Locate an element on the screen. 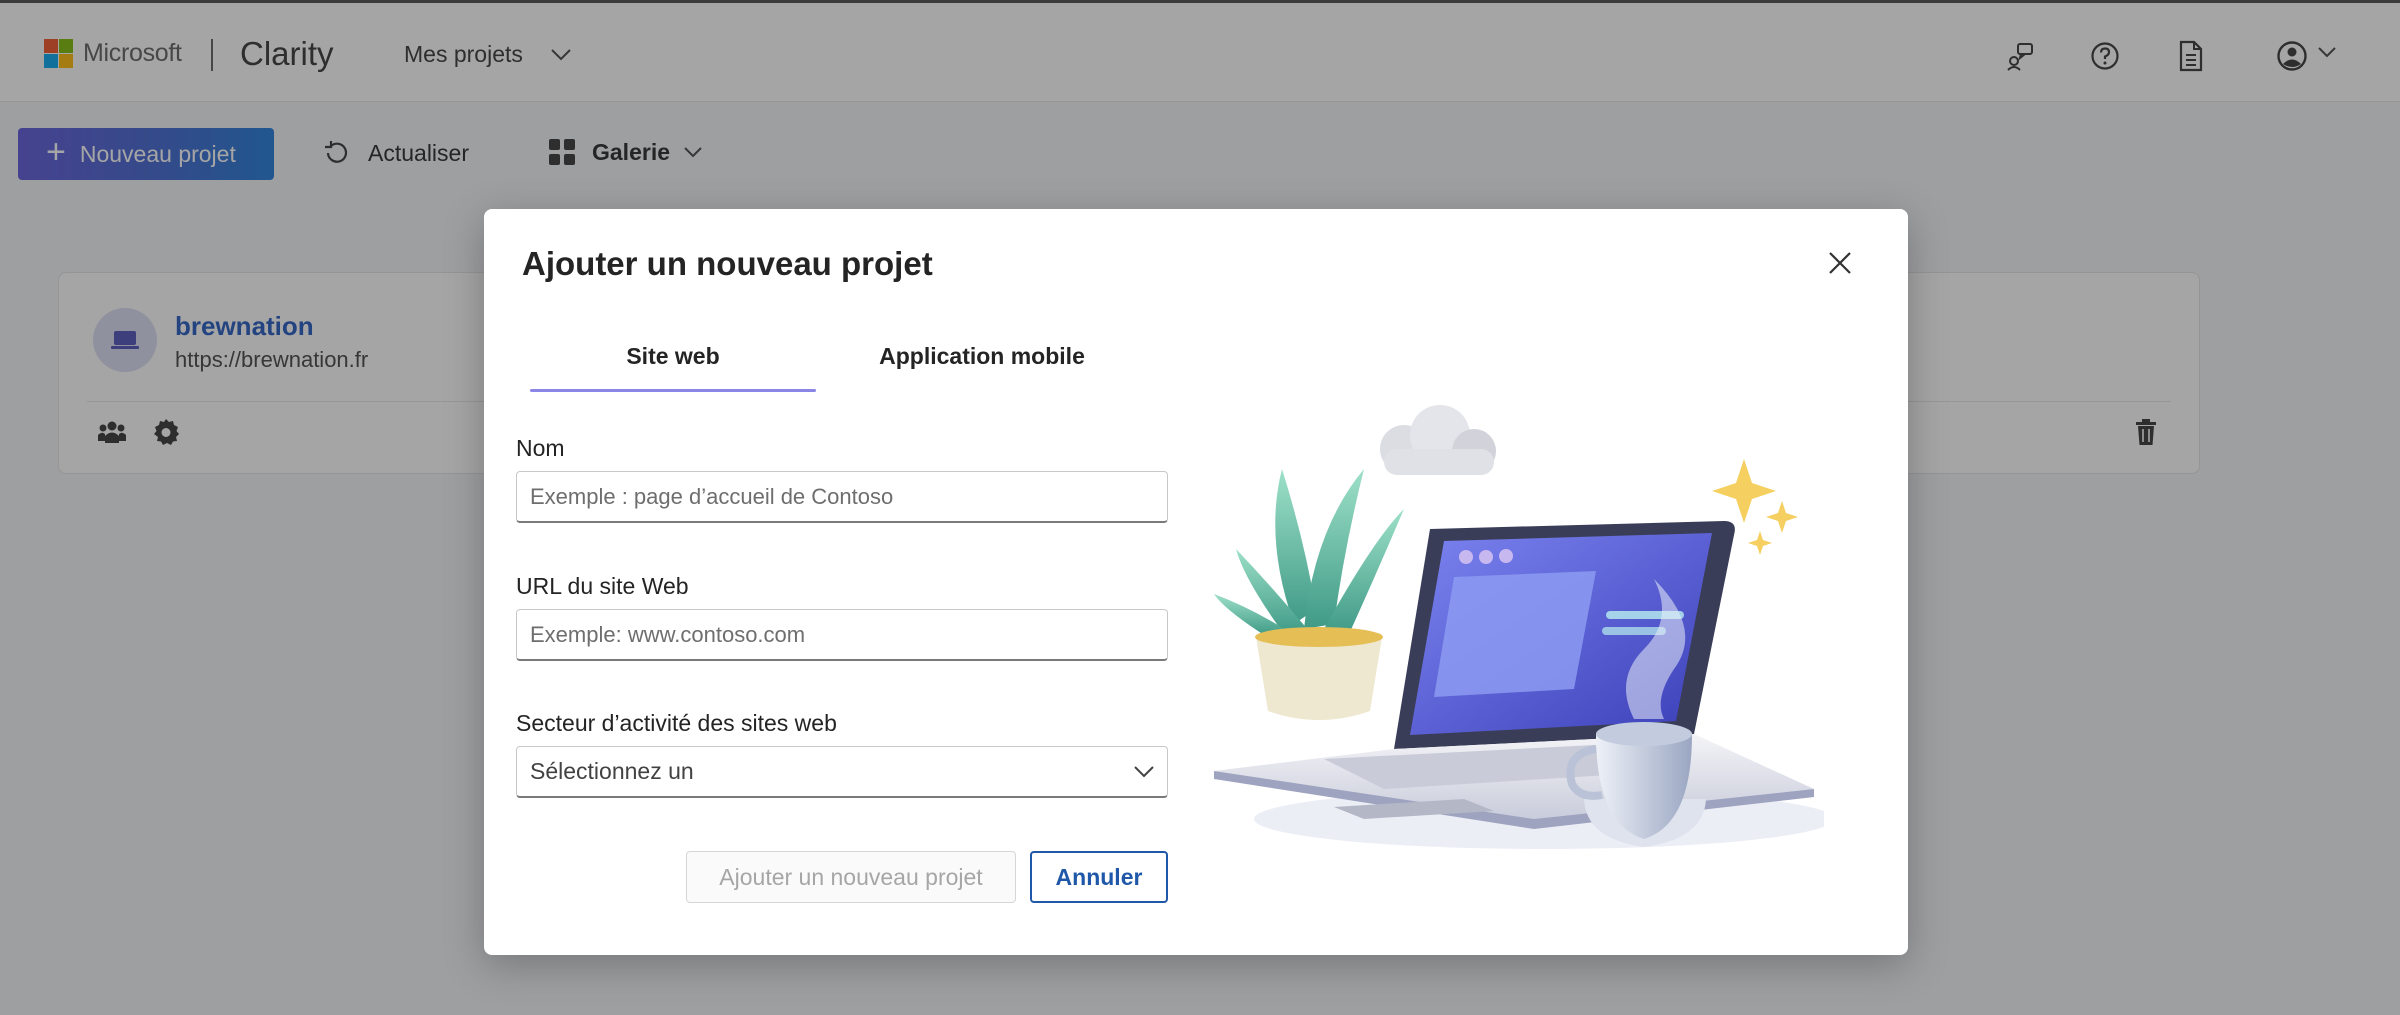  plant-icon is located at coordinates (1309, 594).